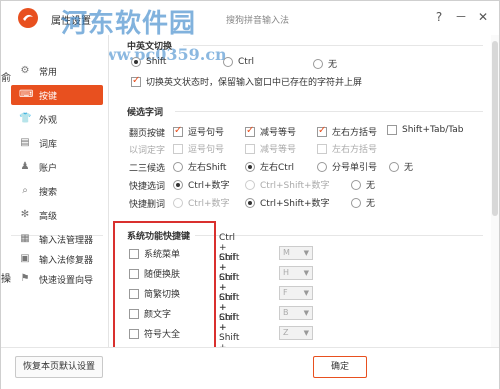 The width and height of the screenshot is (500, 389). What do you see at coordinates (6, 78) in the screenshot?
I see `edge-glyph: 俞` at bounding box center [6, 78].